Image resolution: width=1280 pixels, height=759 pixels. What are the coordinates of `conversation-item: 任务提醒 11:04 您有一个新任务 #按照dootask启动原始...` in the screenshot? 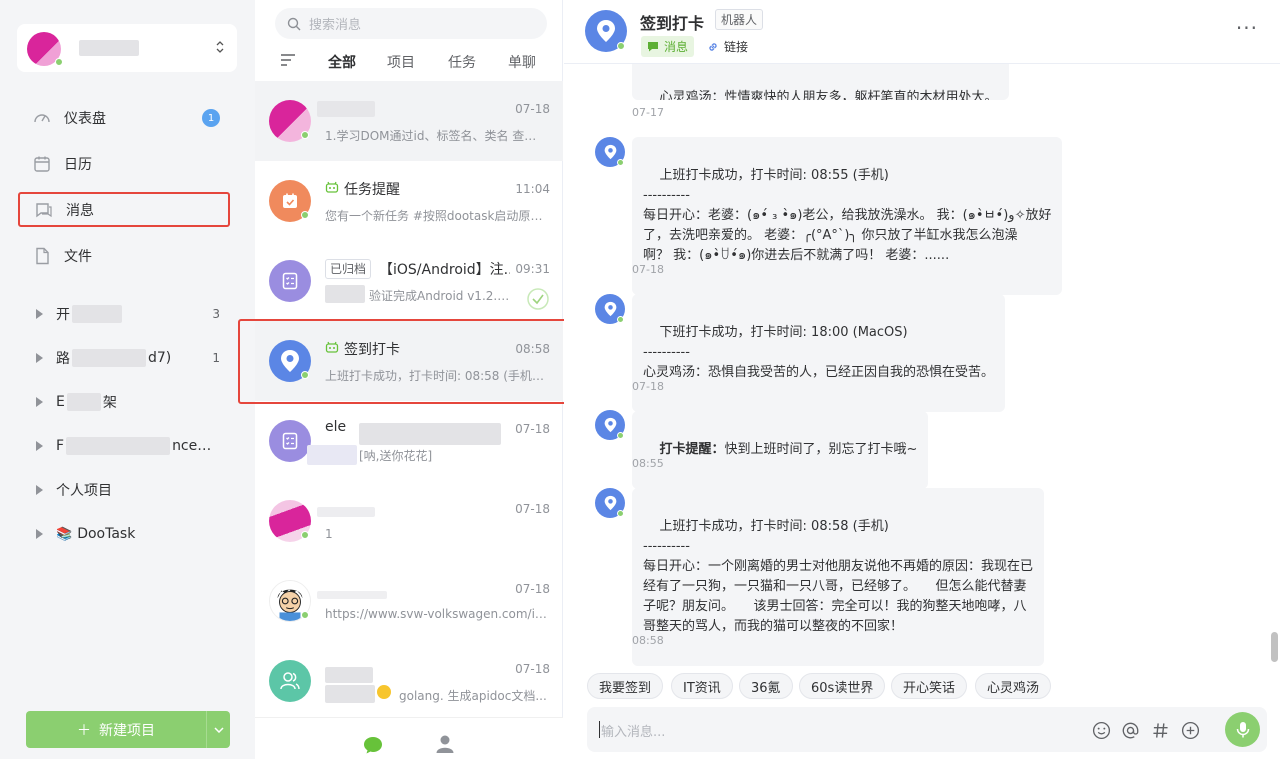 It's located at (409, 201).